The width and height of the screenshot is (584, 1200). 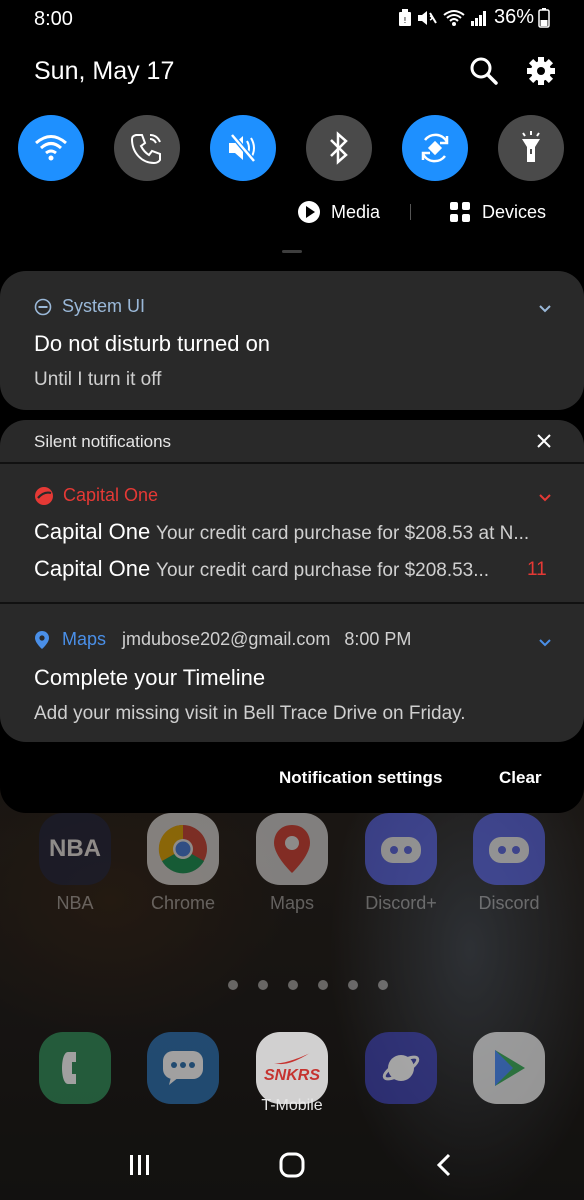 I want to click on app-internet, so click(x=401, y=1068).